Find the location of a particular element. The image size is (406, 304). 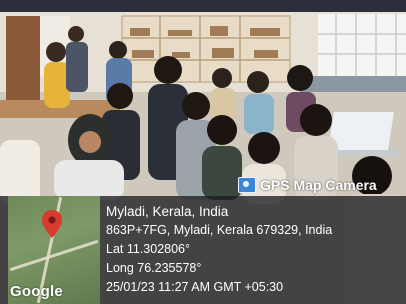

map-brand-logo: Google is located at coordinates (36, 291).